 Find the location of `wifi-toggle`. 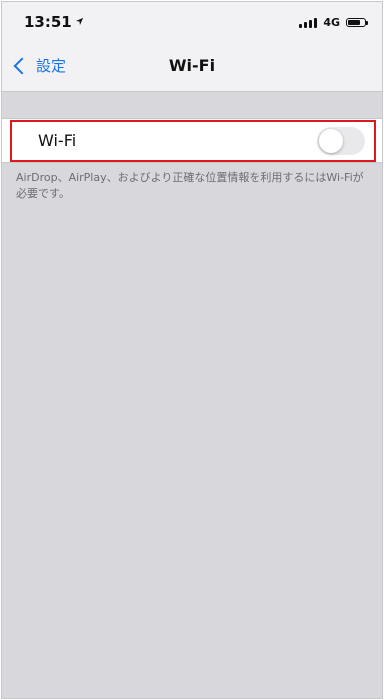

wifi-toggle is located at coordinates (341, 141).